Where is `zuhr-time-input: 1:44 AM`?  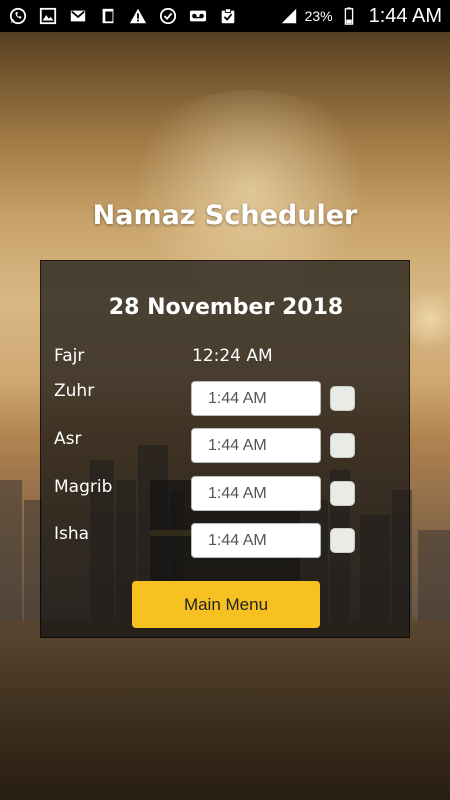
zuhr-time-input: 1:44 AM is located at coordinates (256, 398).